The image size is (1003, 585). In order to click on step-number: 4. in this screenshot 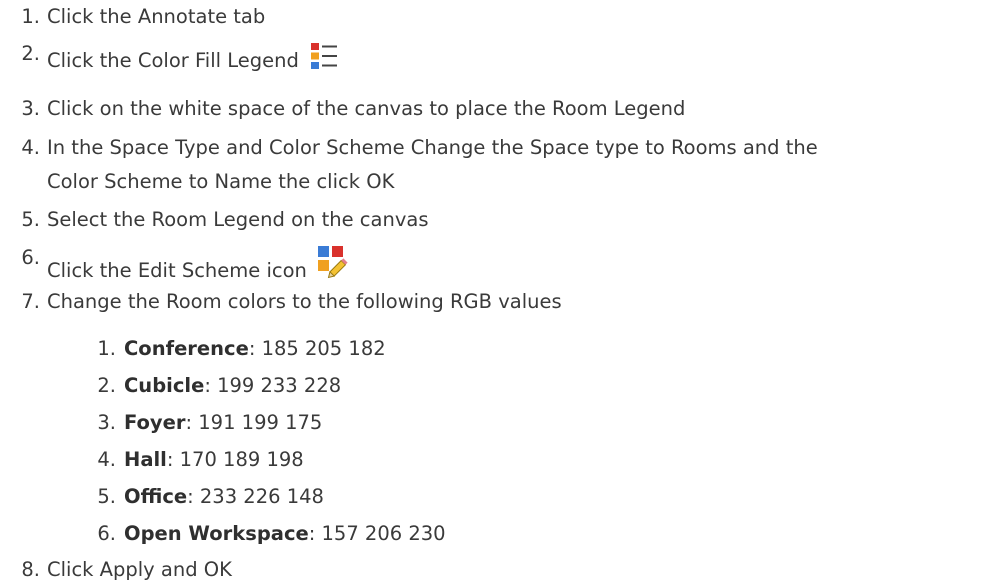, I will do `click(30, 147)`.